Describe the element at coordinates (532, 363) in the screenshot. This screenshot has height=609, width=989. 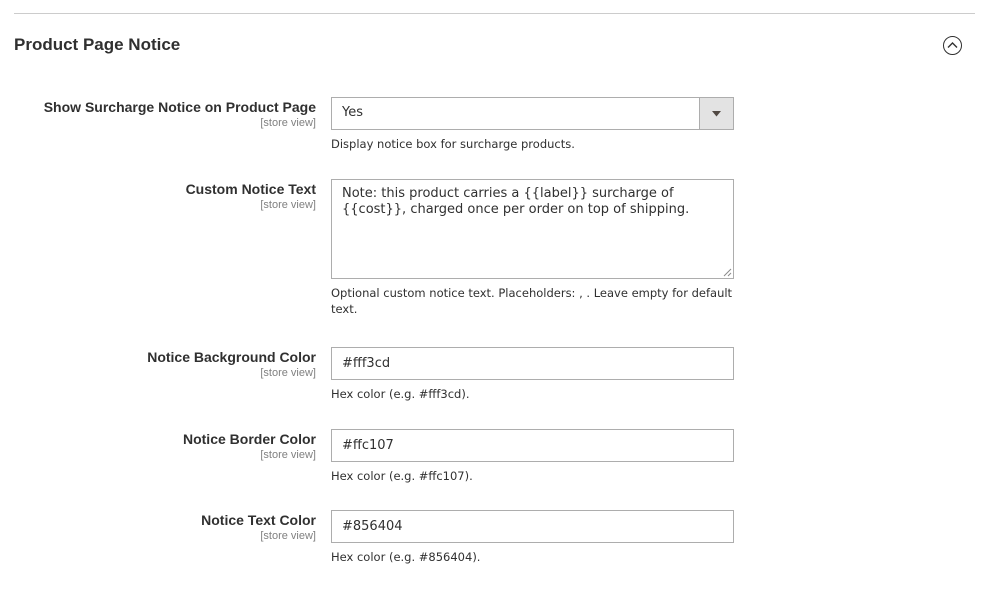
I see `bg-color-input: #fff3cd` at that location.